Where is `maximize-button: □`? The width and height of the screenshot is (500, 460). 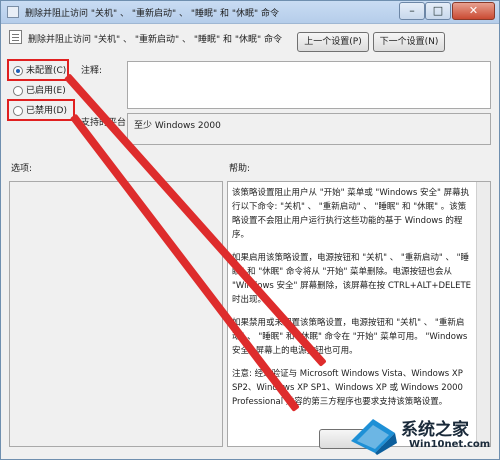 maximize-button: □ is located at coordinates (438, 11).